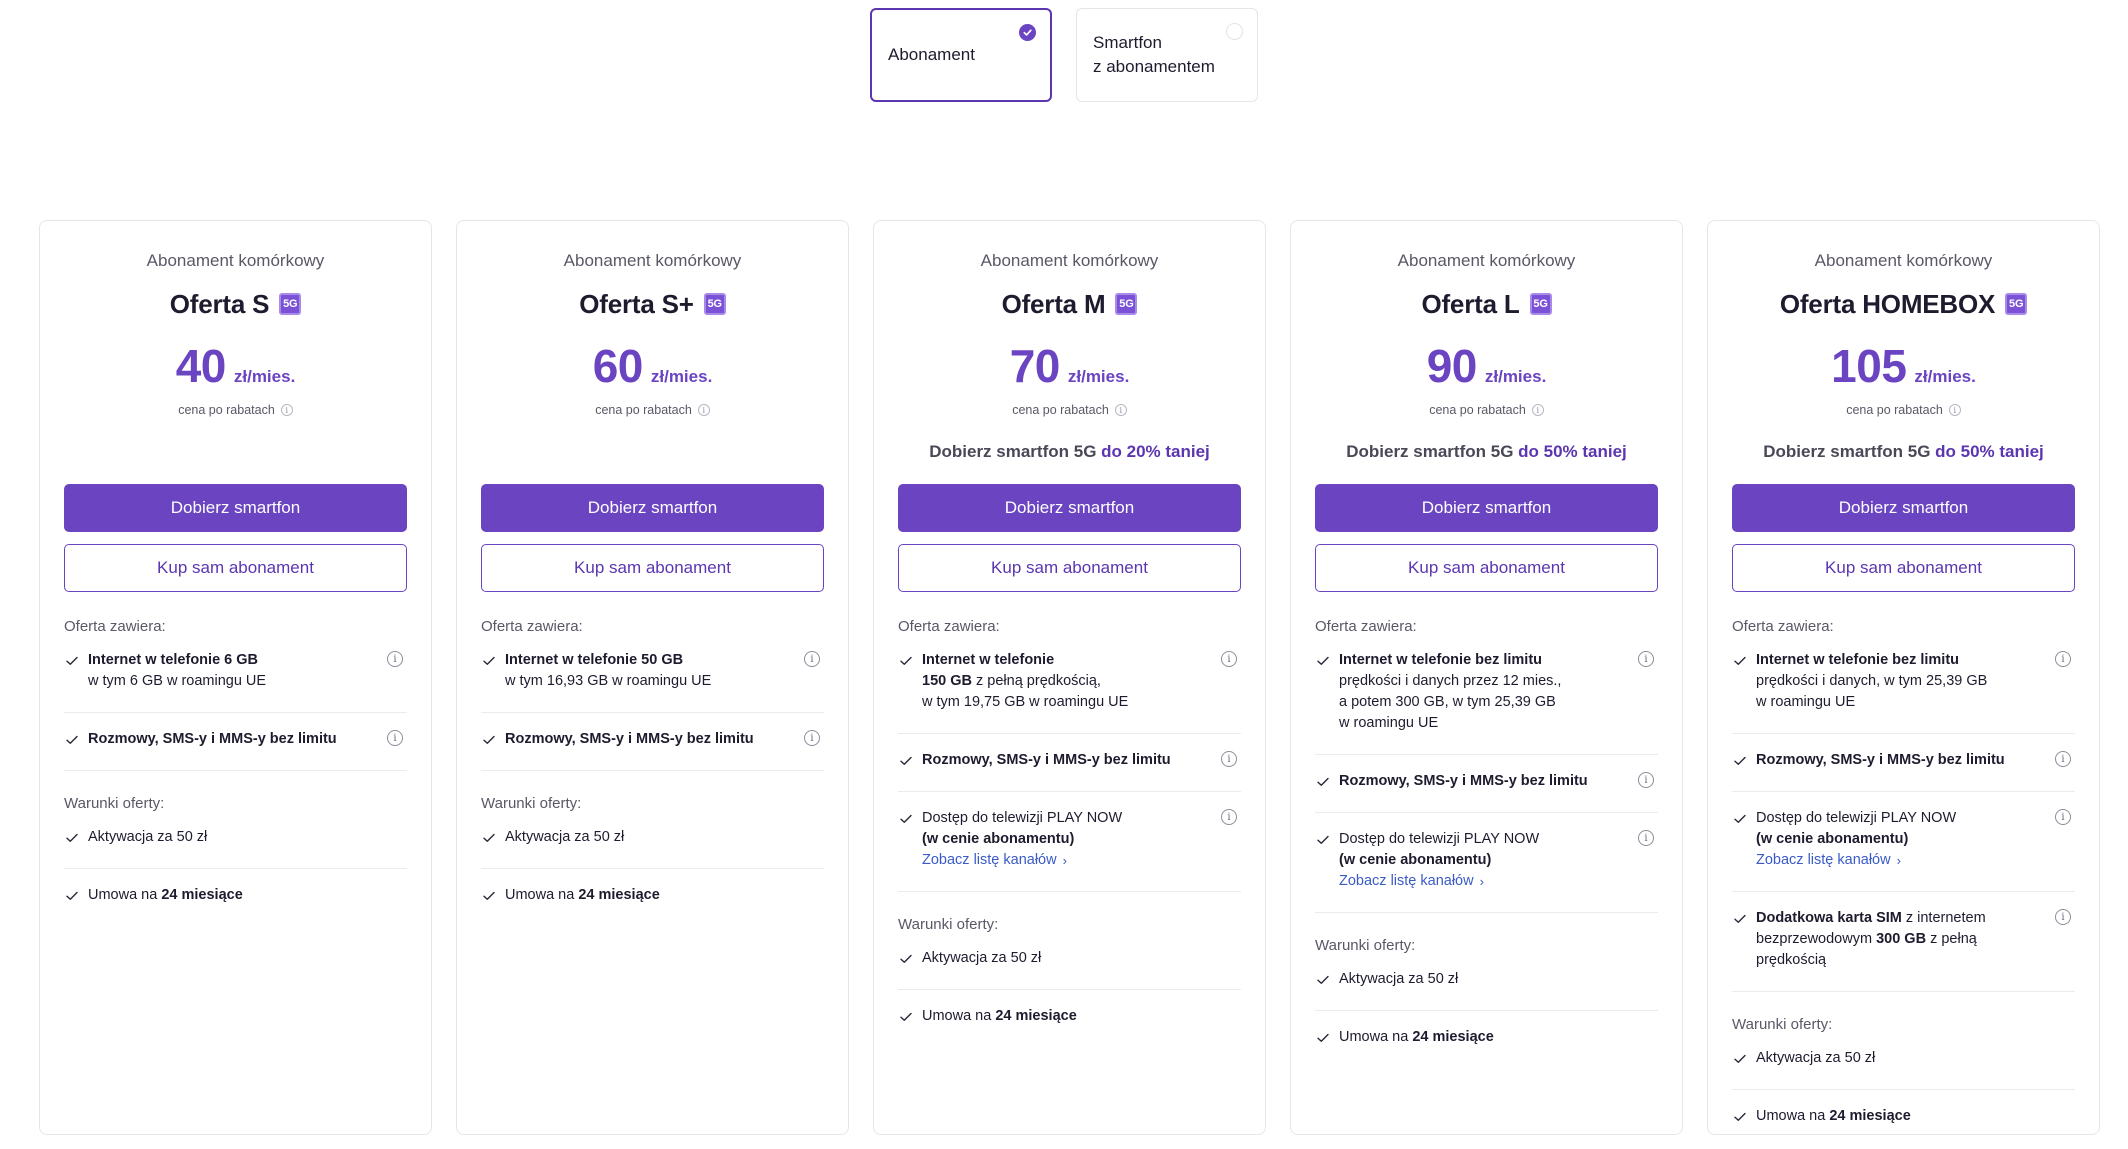 The width and height of the screenshot is (2128, 1149). Describe the element at coordinates (1035, 366) in the screenshot. I see `price-value: 70` at that location.